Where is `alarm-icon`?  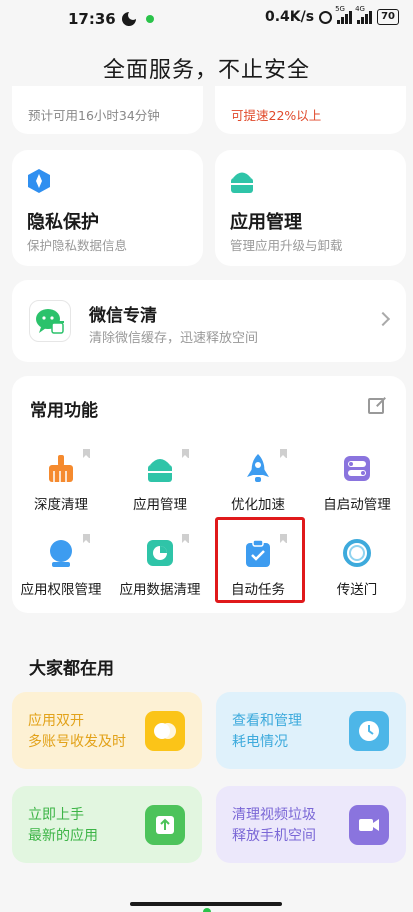 alarm-icon is located at coordinates (326, 17).